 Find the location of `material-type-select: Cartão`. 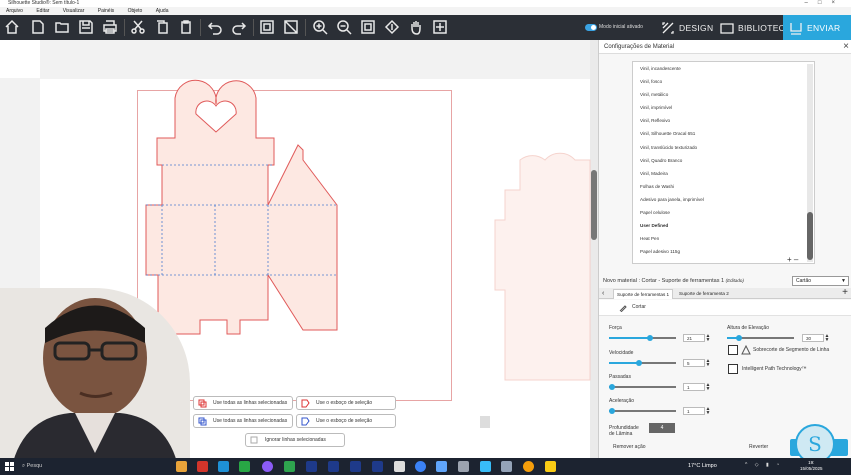

material-type-select: Cartão is located at coordinates (820, 281).